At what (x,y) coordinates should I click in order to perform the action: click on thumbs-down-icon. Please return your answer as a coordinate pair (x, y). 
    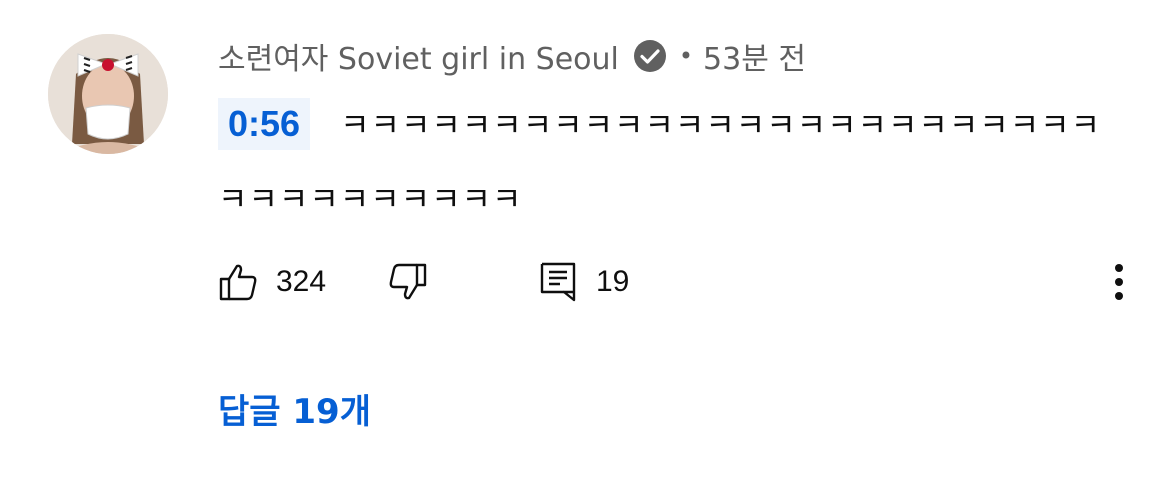
    Looking at the image, I should click on (408, 281).